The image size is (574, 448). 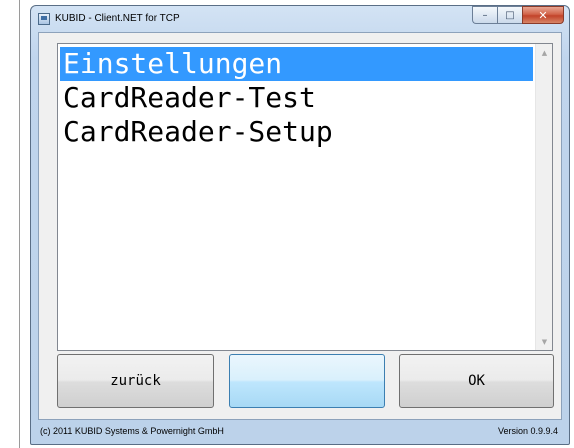 What do you see at coordinates (135, 381) in the screenshot?
I see `back-button: zurück` at bounding box center [135, 381].